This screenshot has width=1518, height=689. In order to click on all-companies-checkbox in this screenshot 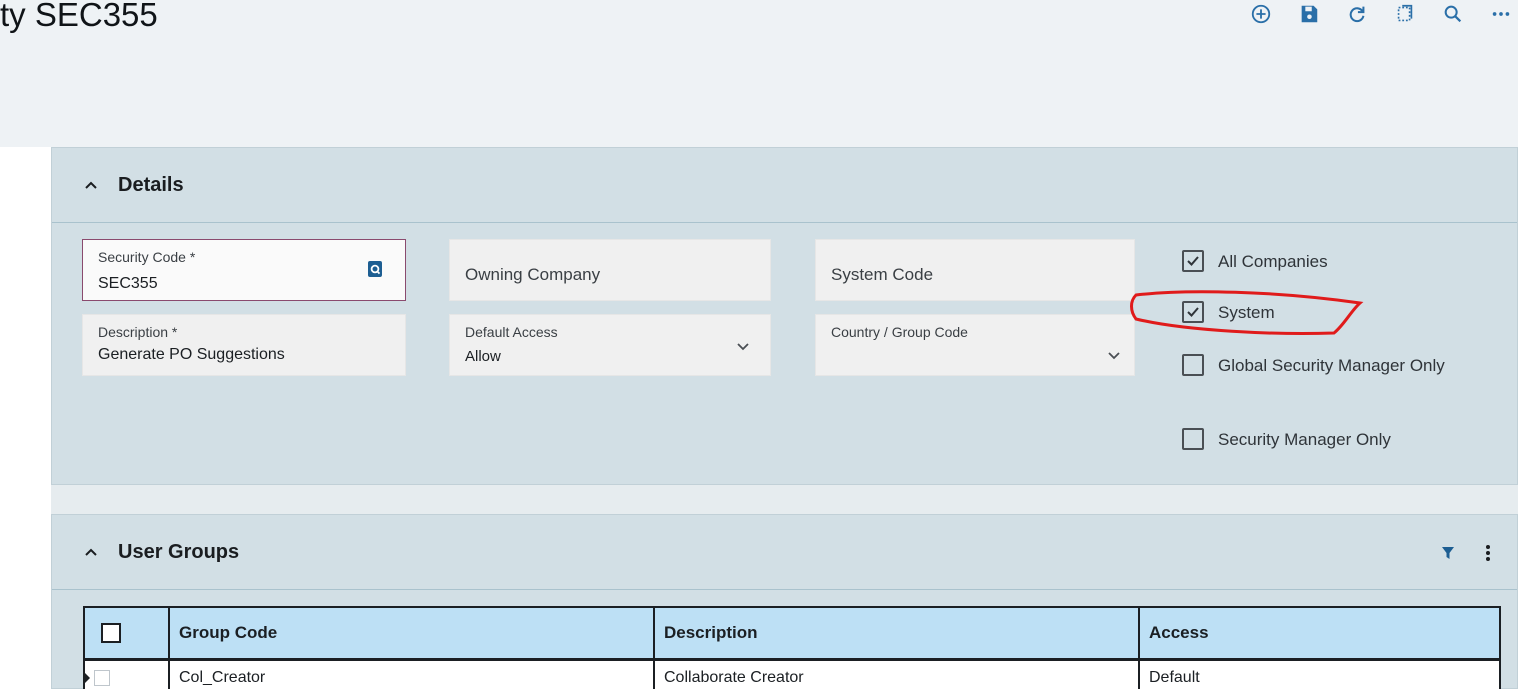, I will do `click(1193, 261)`.